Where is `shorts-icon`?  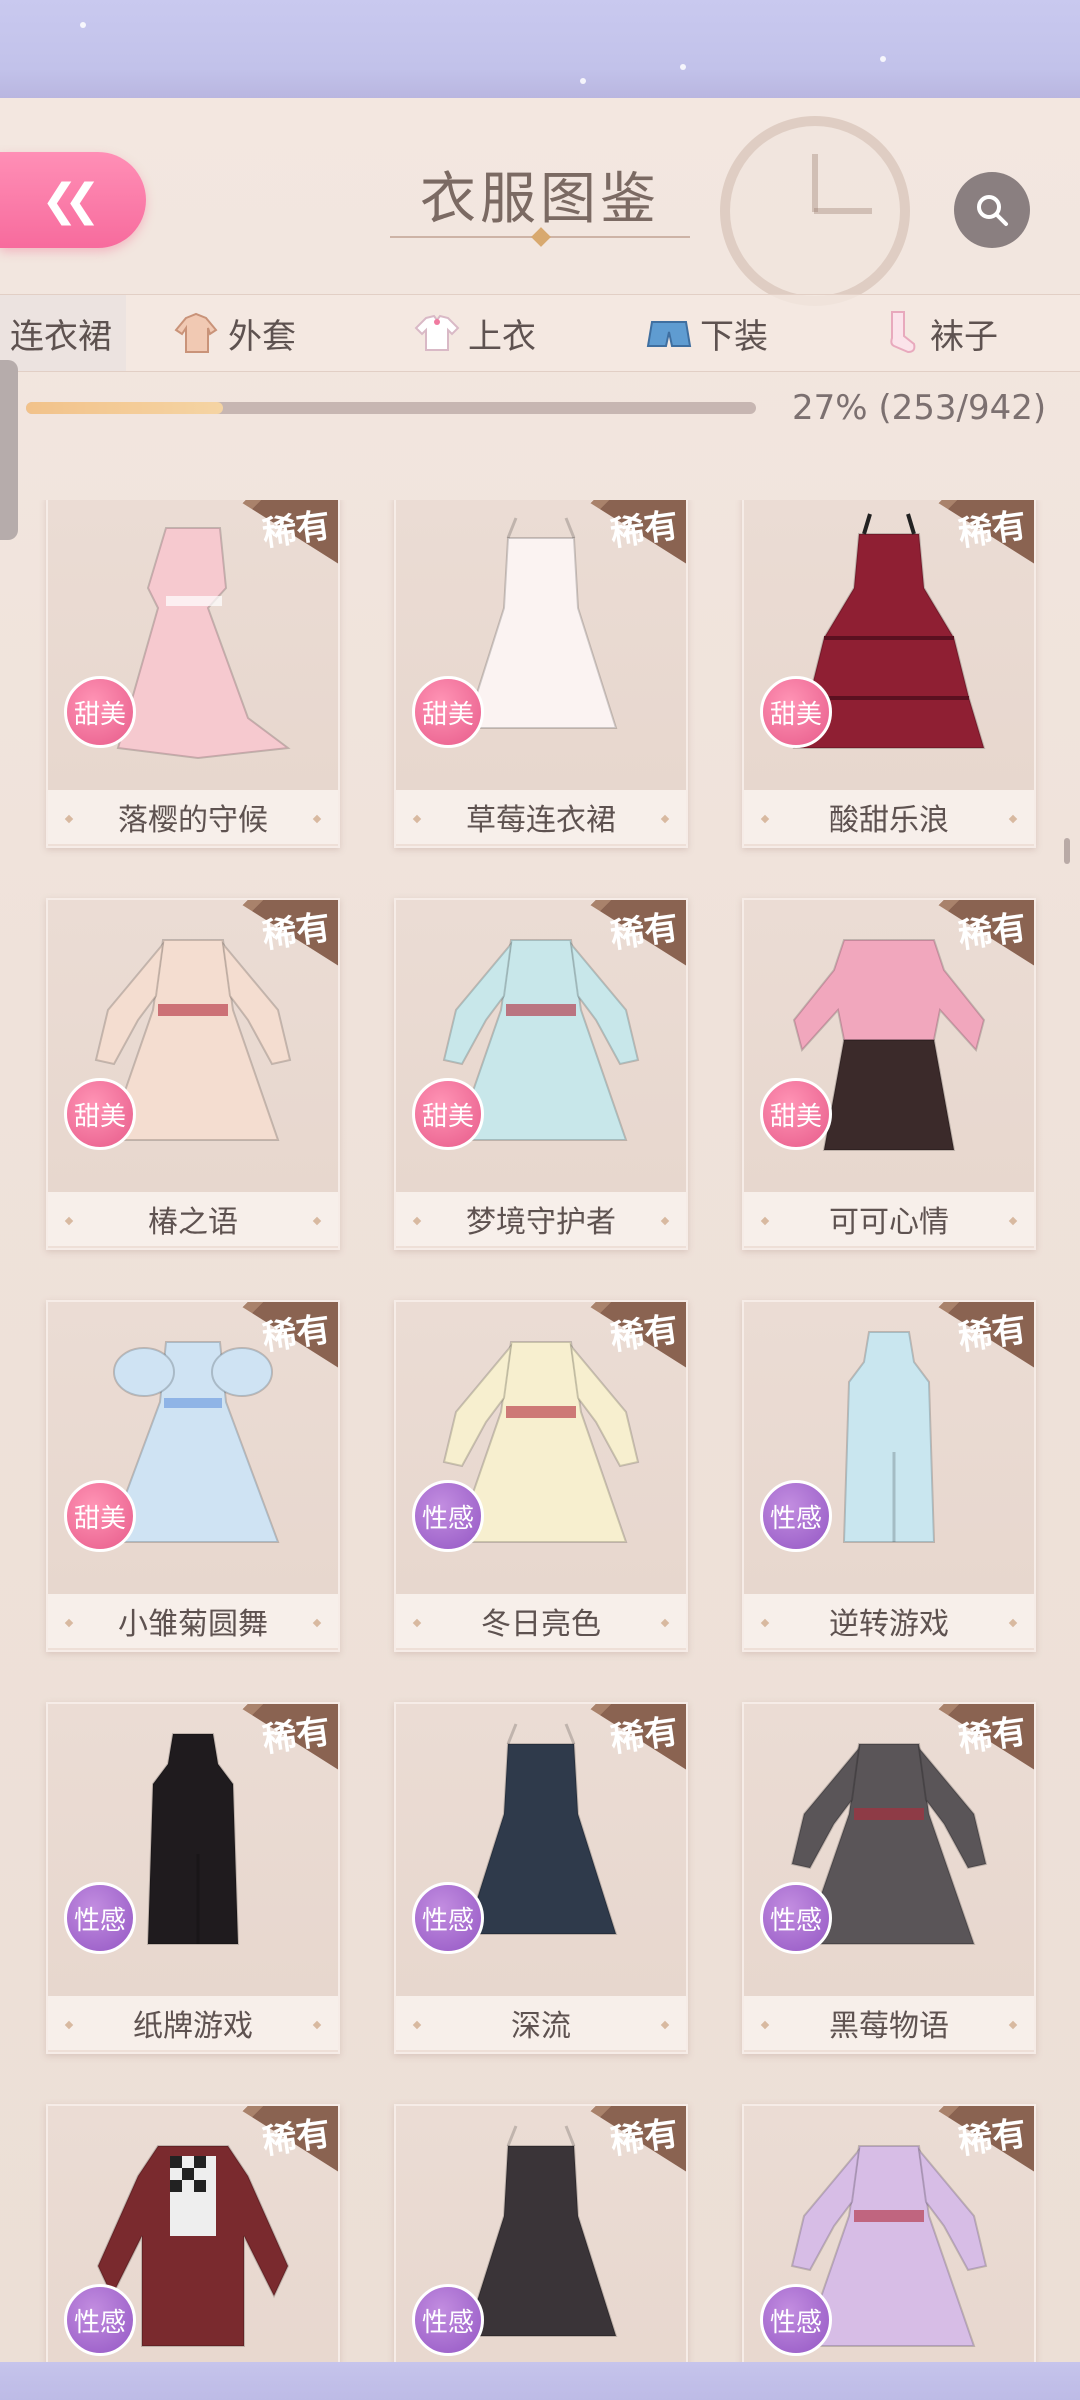
shorts-icon is located at coordinates (669, 333).